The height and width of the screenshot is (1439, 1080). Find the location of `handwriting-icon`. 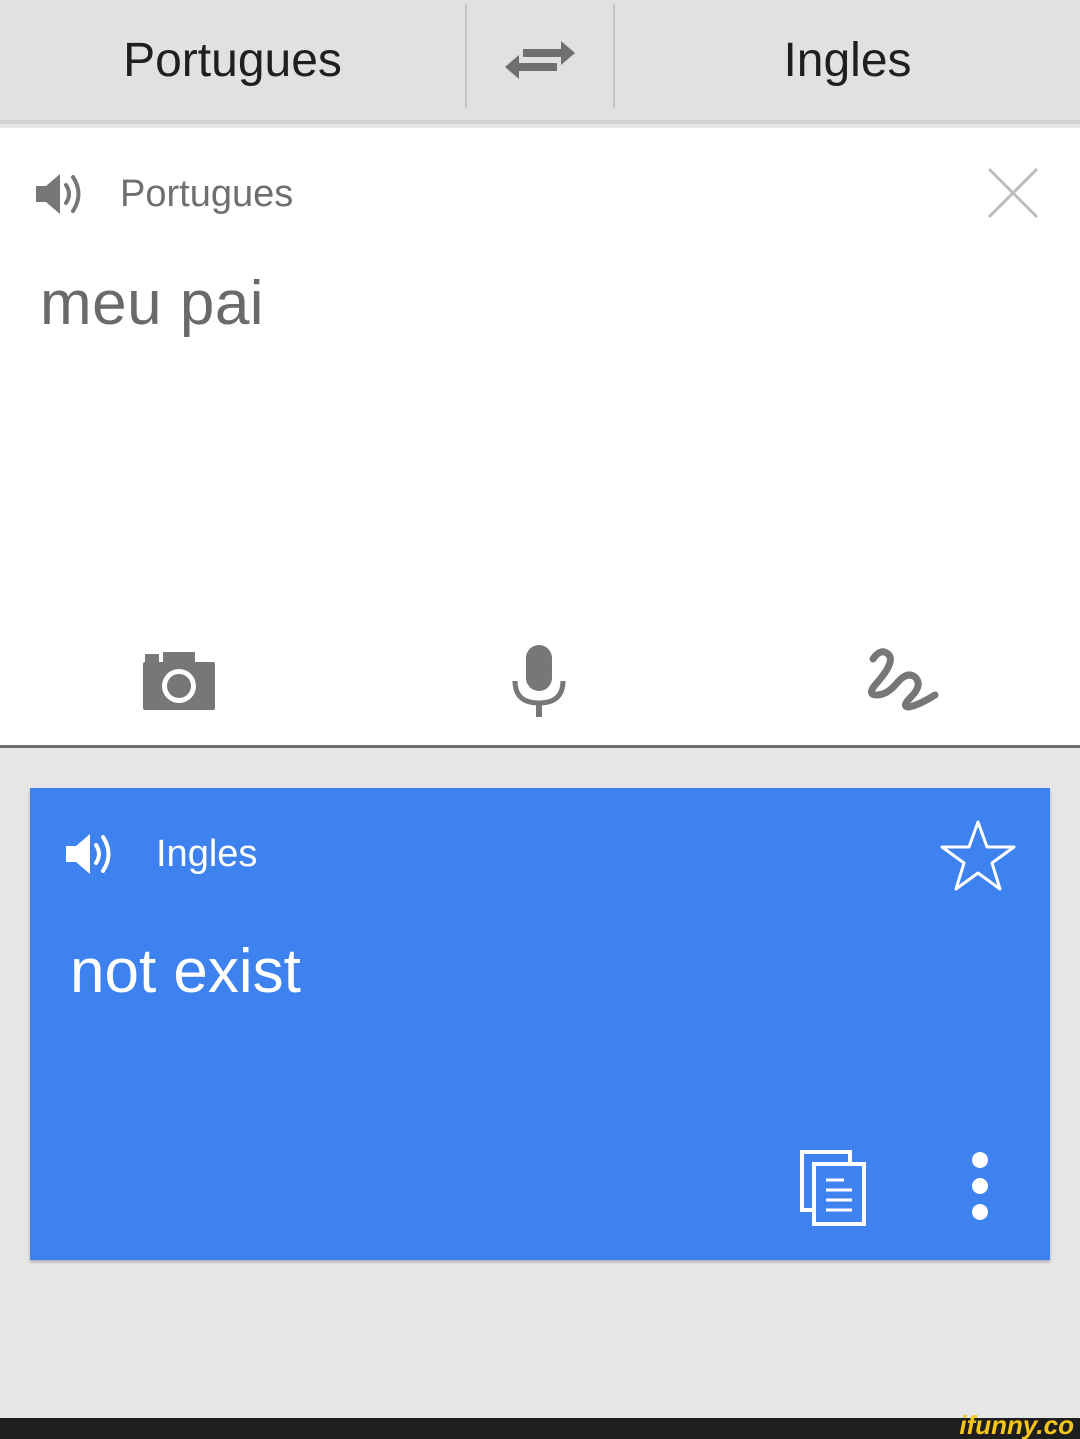

handwriting-icon is located at coordinates (903, 679).